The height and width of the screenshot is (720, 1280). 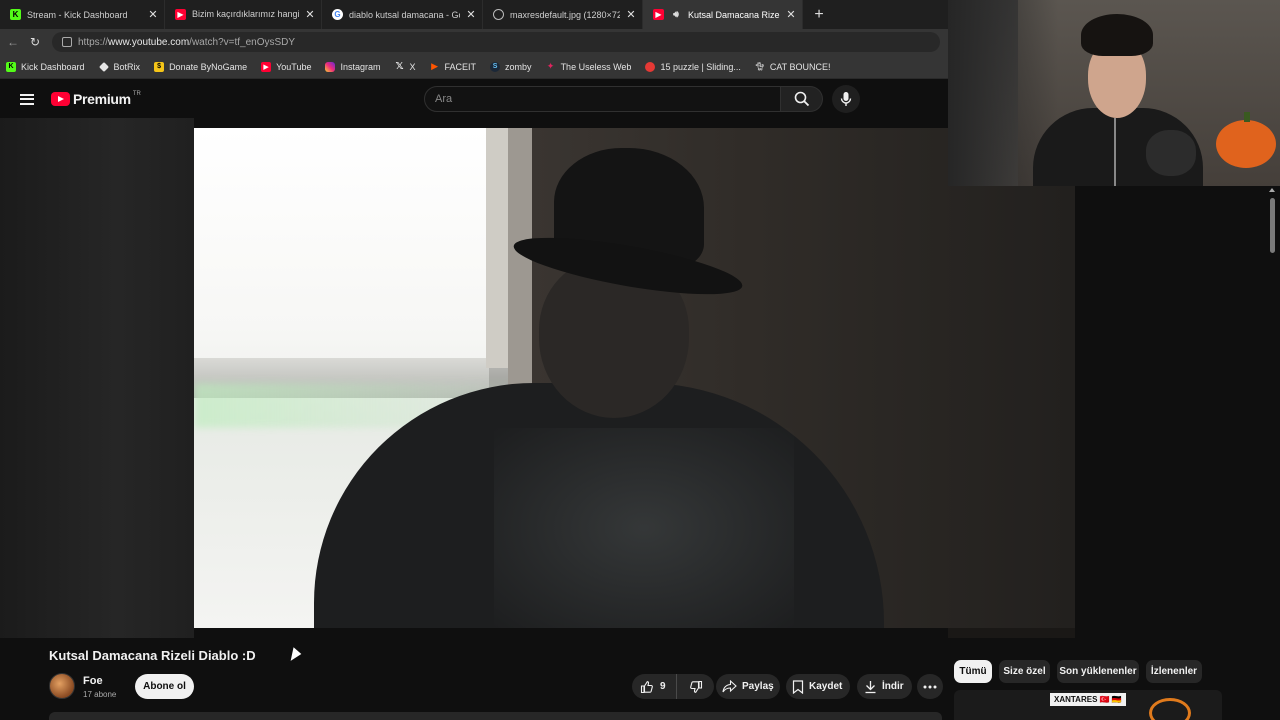 What do you see at coordinates (497, 248) in the screenshot?
I see `video-frame-window-edge` at bounding box center [497, 248].